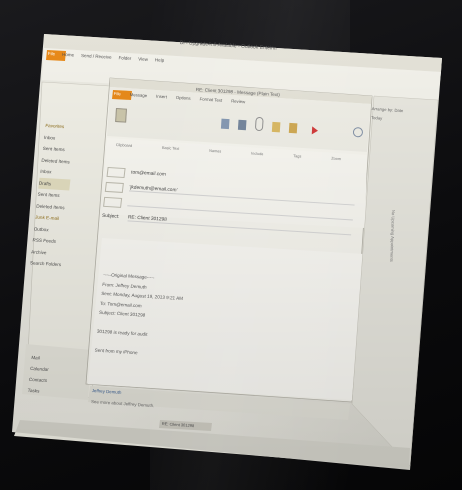  Describe the element at coordinates (39, 374) in the screenshot. I see `nav-bar: Mail Calendar Contacts Tasks` at that location.